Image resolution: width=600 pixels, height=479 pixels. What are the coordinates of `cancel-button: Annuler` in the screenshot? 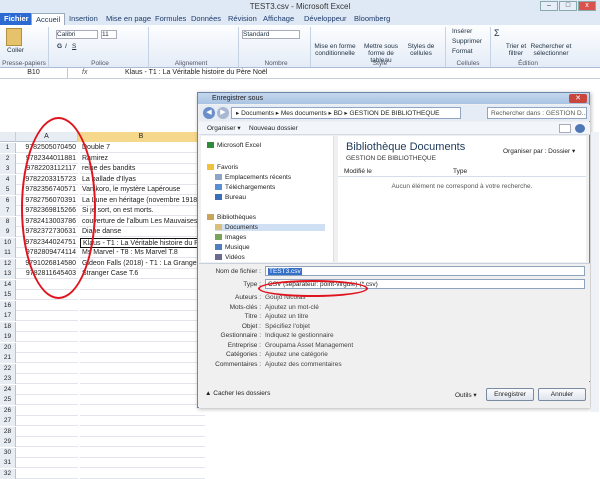 It's located at (562, 394).